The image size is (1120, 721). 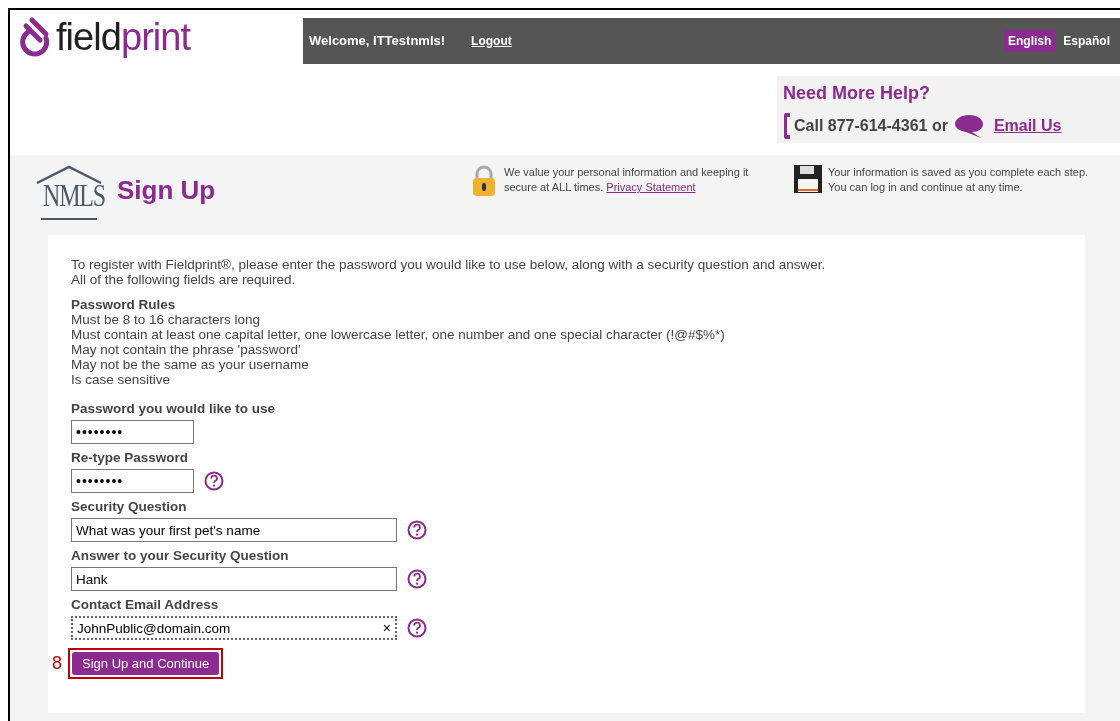 What do you see at coordinates (968, 126) in the screenshot?
I see `chat-bubble-icon` at bounding box center [968, 126].